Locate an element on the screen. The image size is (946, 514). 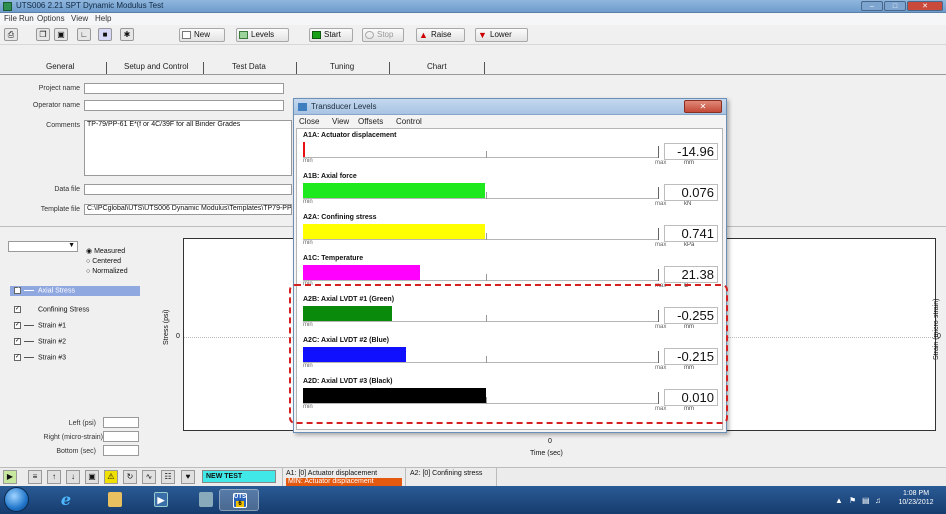
new-test-badge: NEW TEST is located at coordinates (239, 476).